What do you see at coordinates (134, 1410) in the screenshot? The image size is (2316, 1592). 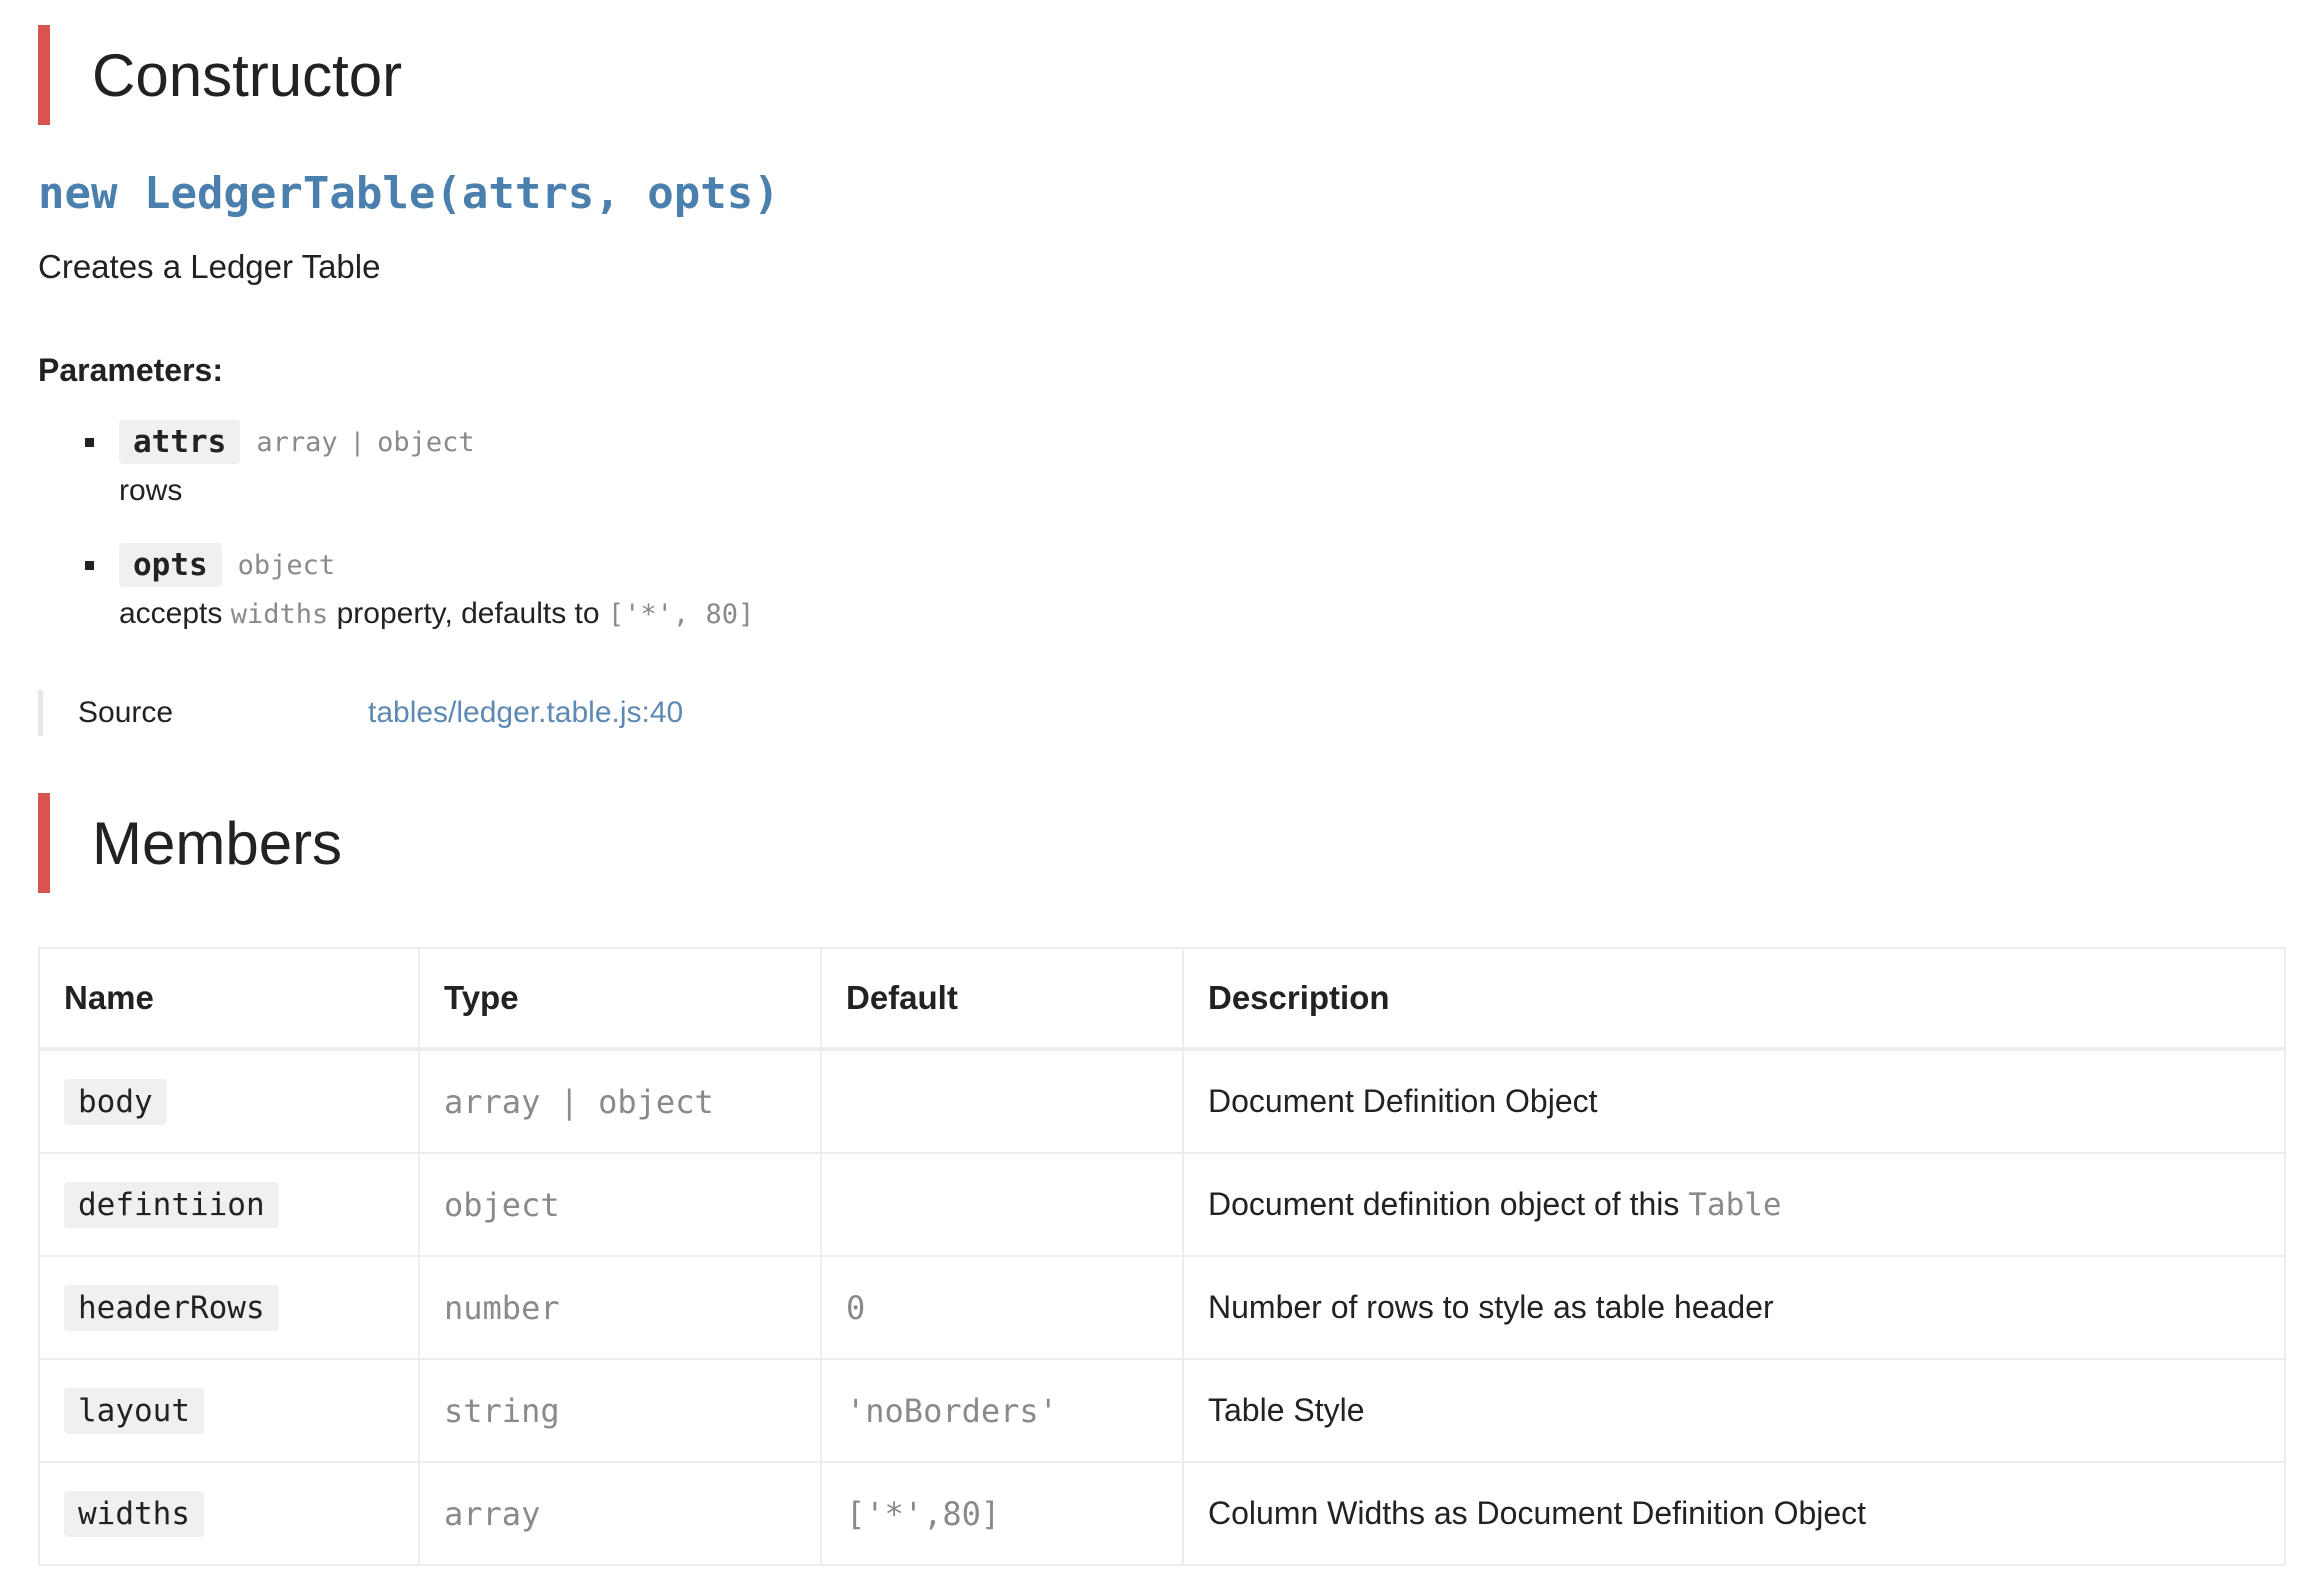 I see `member-name: layout` at bounding box center [134, 1410].